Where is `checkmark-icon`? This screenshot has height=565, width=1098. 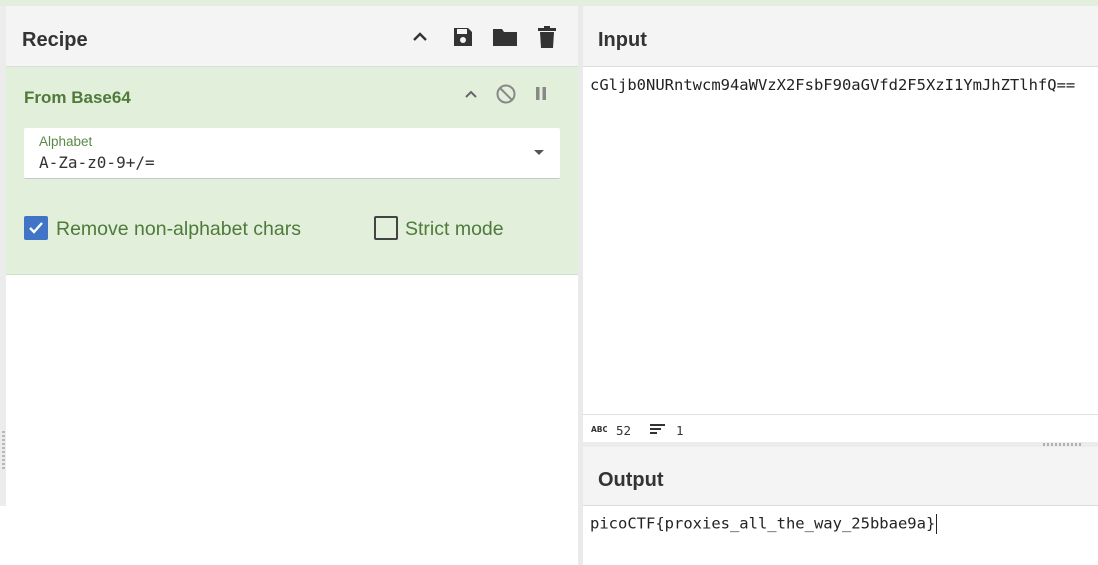
checkmark-icon is located at coordinates (36, 228).